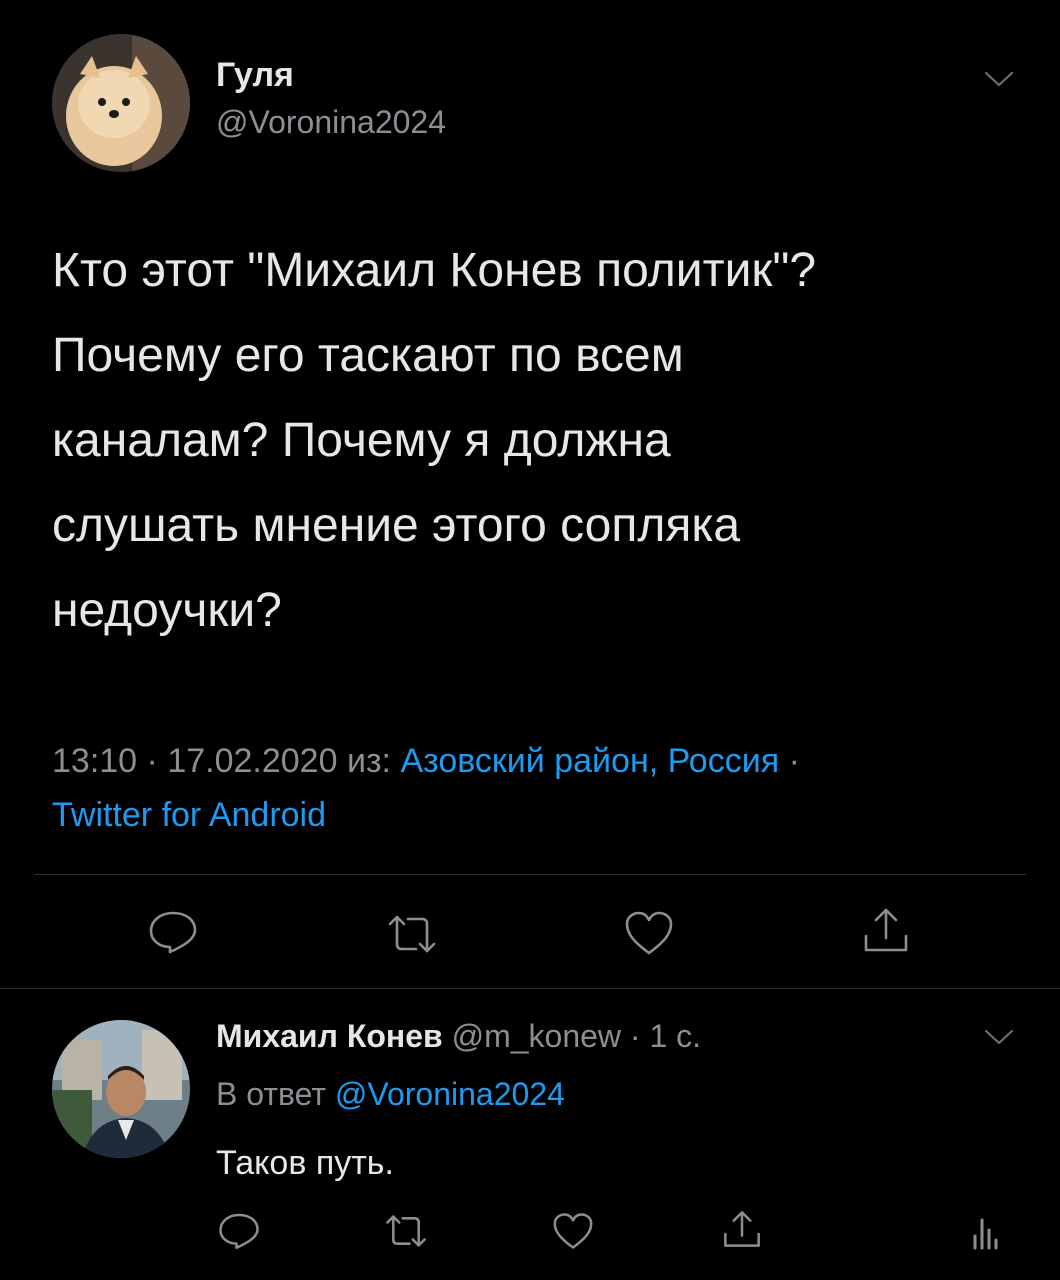  What do you see at coordinates (361, 440) in the screenshot?
I see `tweet-text-line: каналам? Почему я должна` at bounding box center [361, 440].